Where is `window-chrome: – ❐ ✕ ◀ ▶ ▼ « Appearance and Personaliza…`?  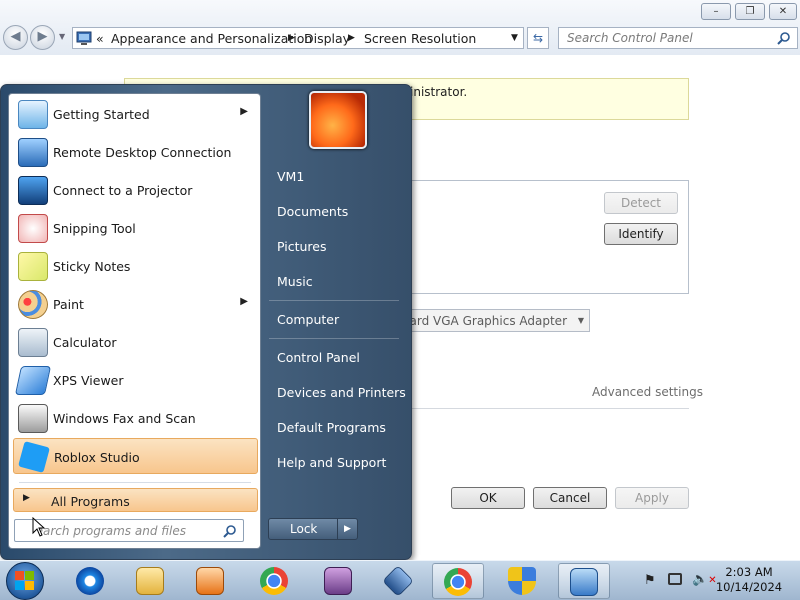
window-chrome: – ❐ ✕ ◀ ▶ ▼ « Appearance and Personaliza… is located at coordinates (400, 27).